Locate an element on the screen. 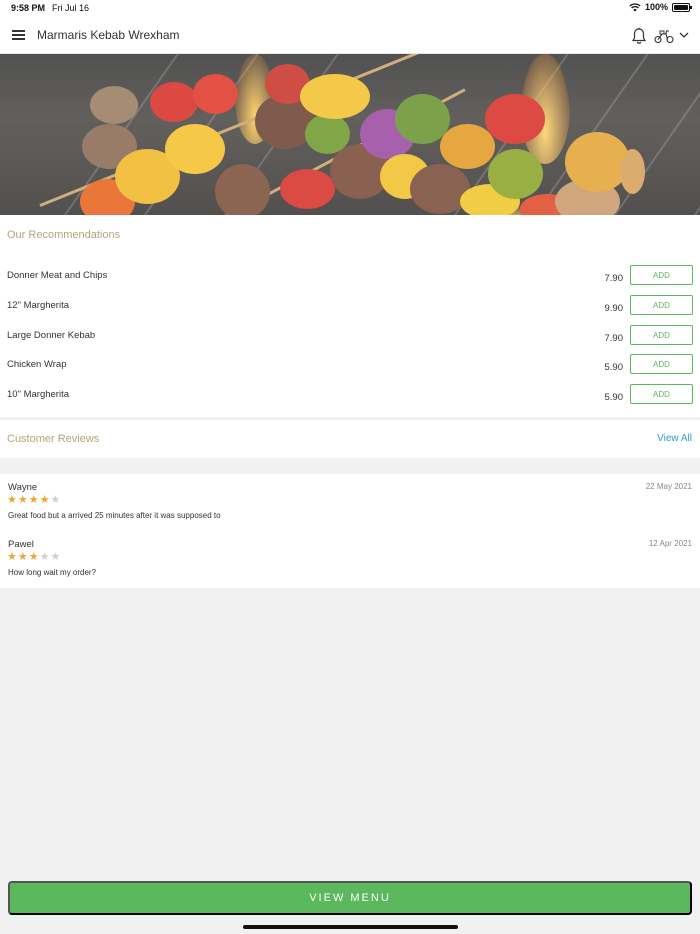  item-name: Chicken Wrap is located at coordinates (37, 364).